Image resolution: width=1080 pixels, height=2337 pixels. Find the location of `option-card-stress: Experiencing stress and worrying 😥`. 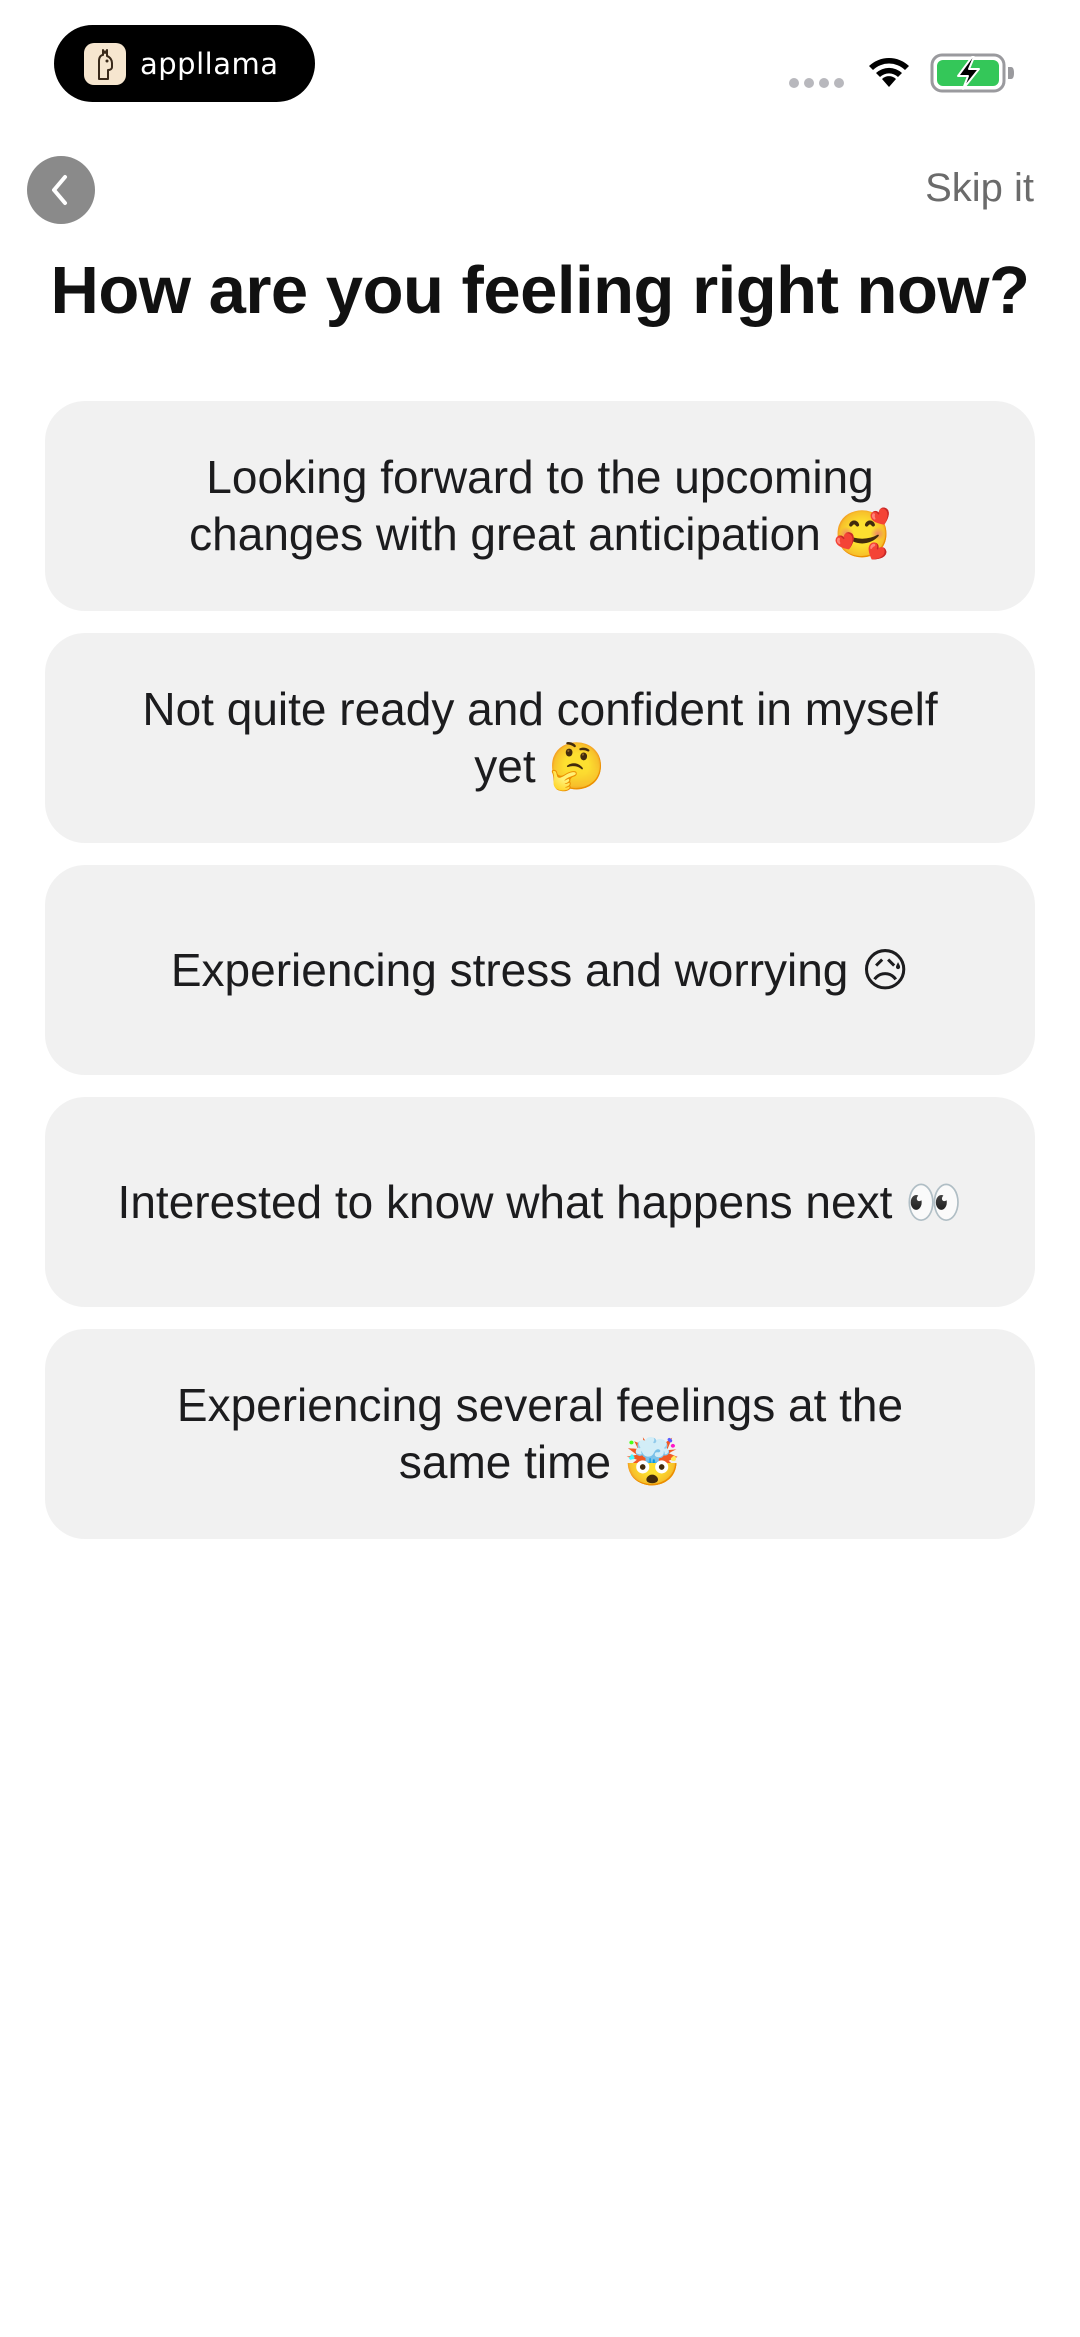

option-card-stress: Experiencing stress and worrying 😥 is located at coordinates (540, 970).